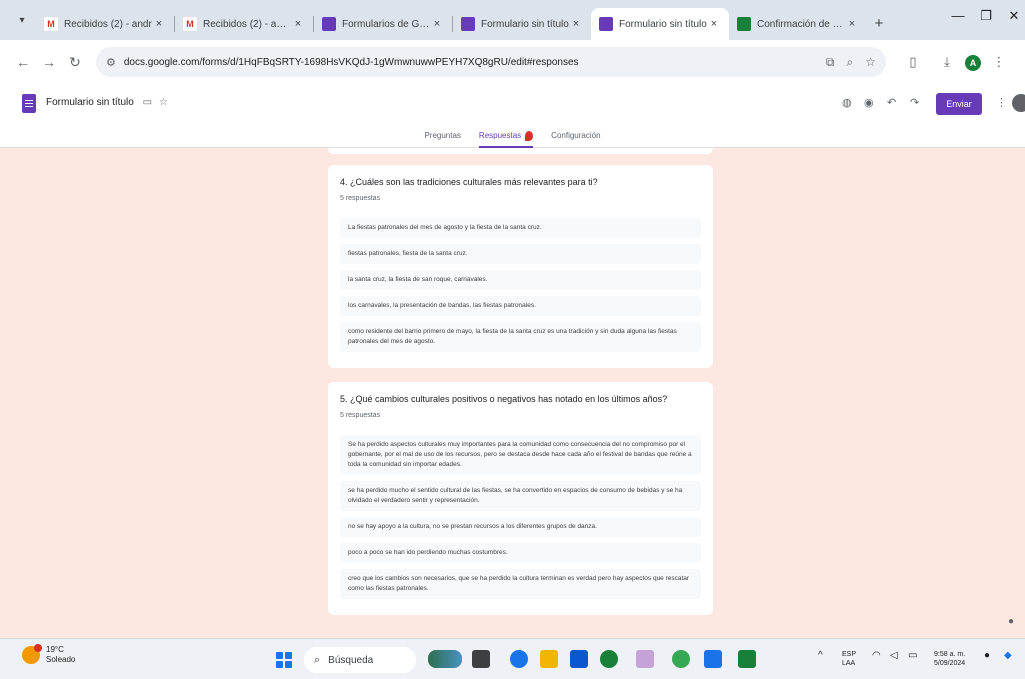 Image resolution: width=1025 pixels, height=679 pixels. I want to click on response-count: 5 respuestas, so click(360, 415).